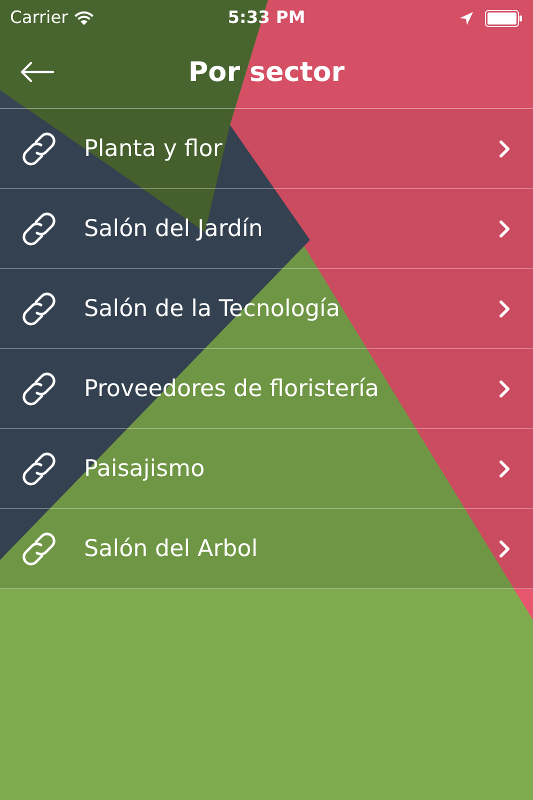  I want to click on wifi-icon, so click(84, 18).